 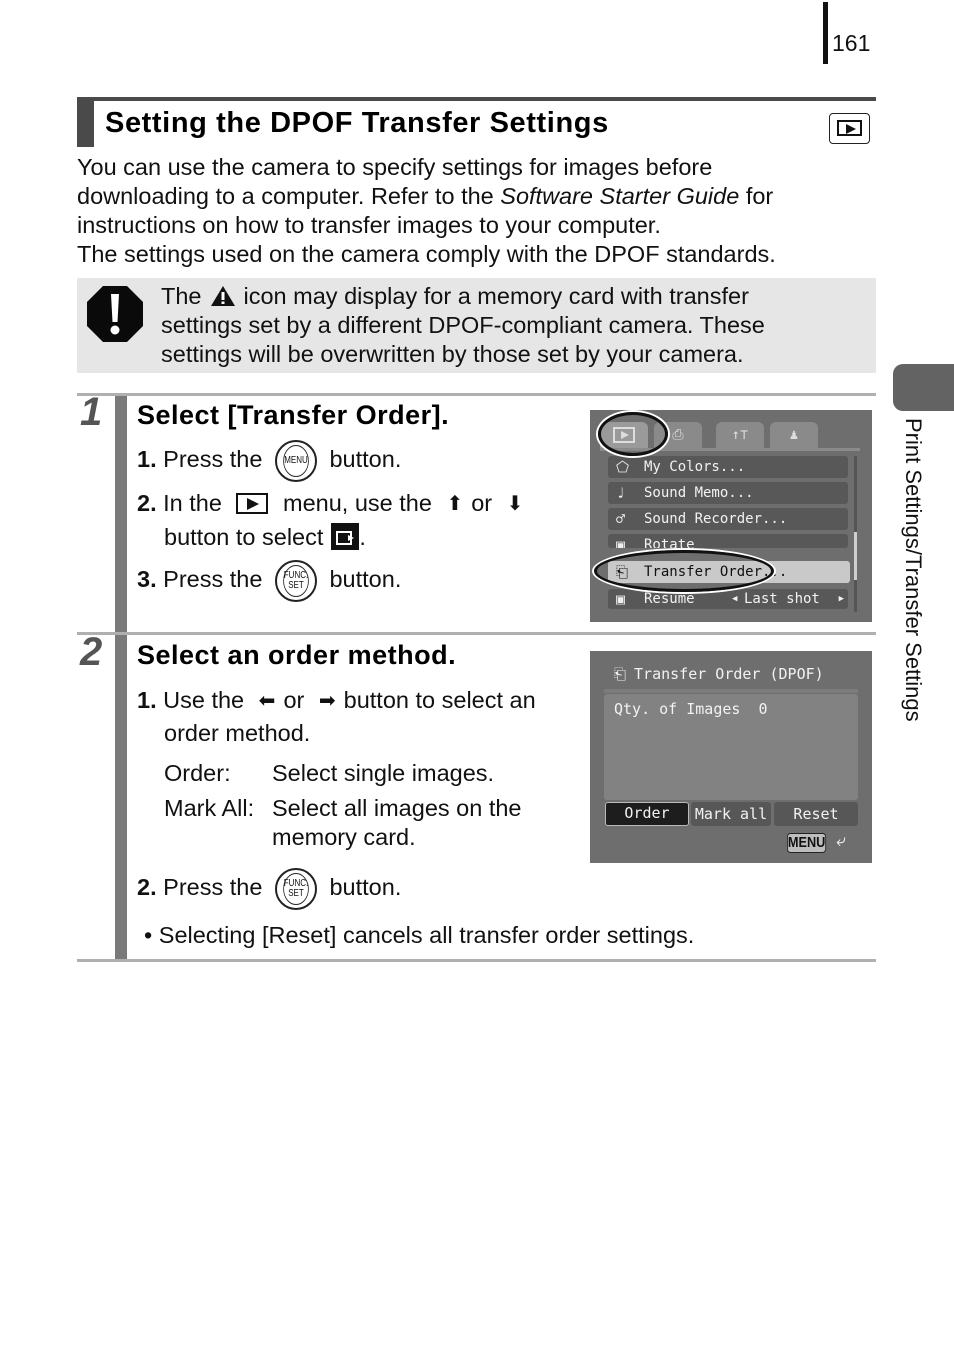 I want to click on instruction-line: button to select., so click(x=265, y=537).